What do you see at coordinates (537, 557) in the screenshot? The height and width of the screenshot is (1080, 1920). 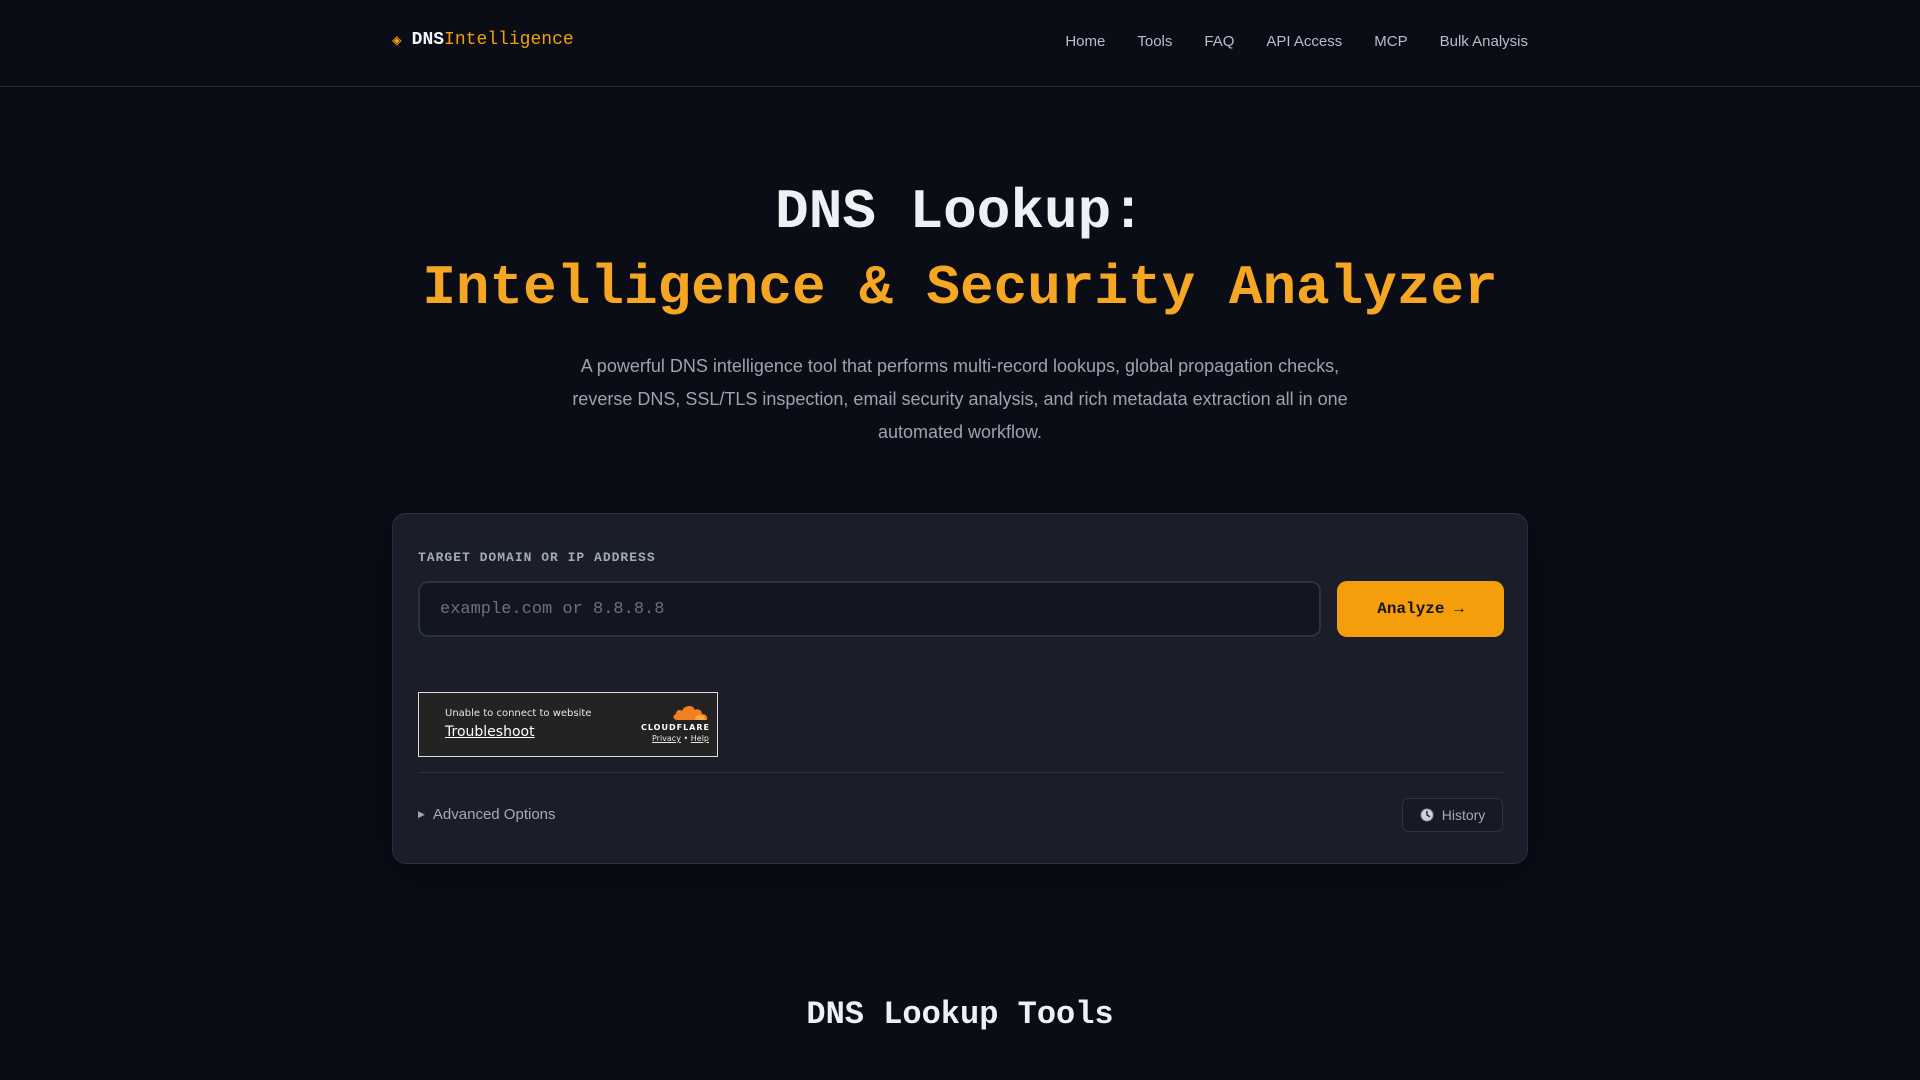 I see `target-label: TARGET DOMAIN OR IP ADDRESS` at bounding box center [537, 557].